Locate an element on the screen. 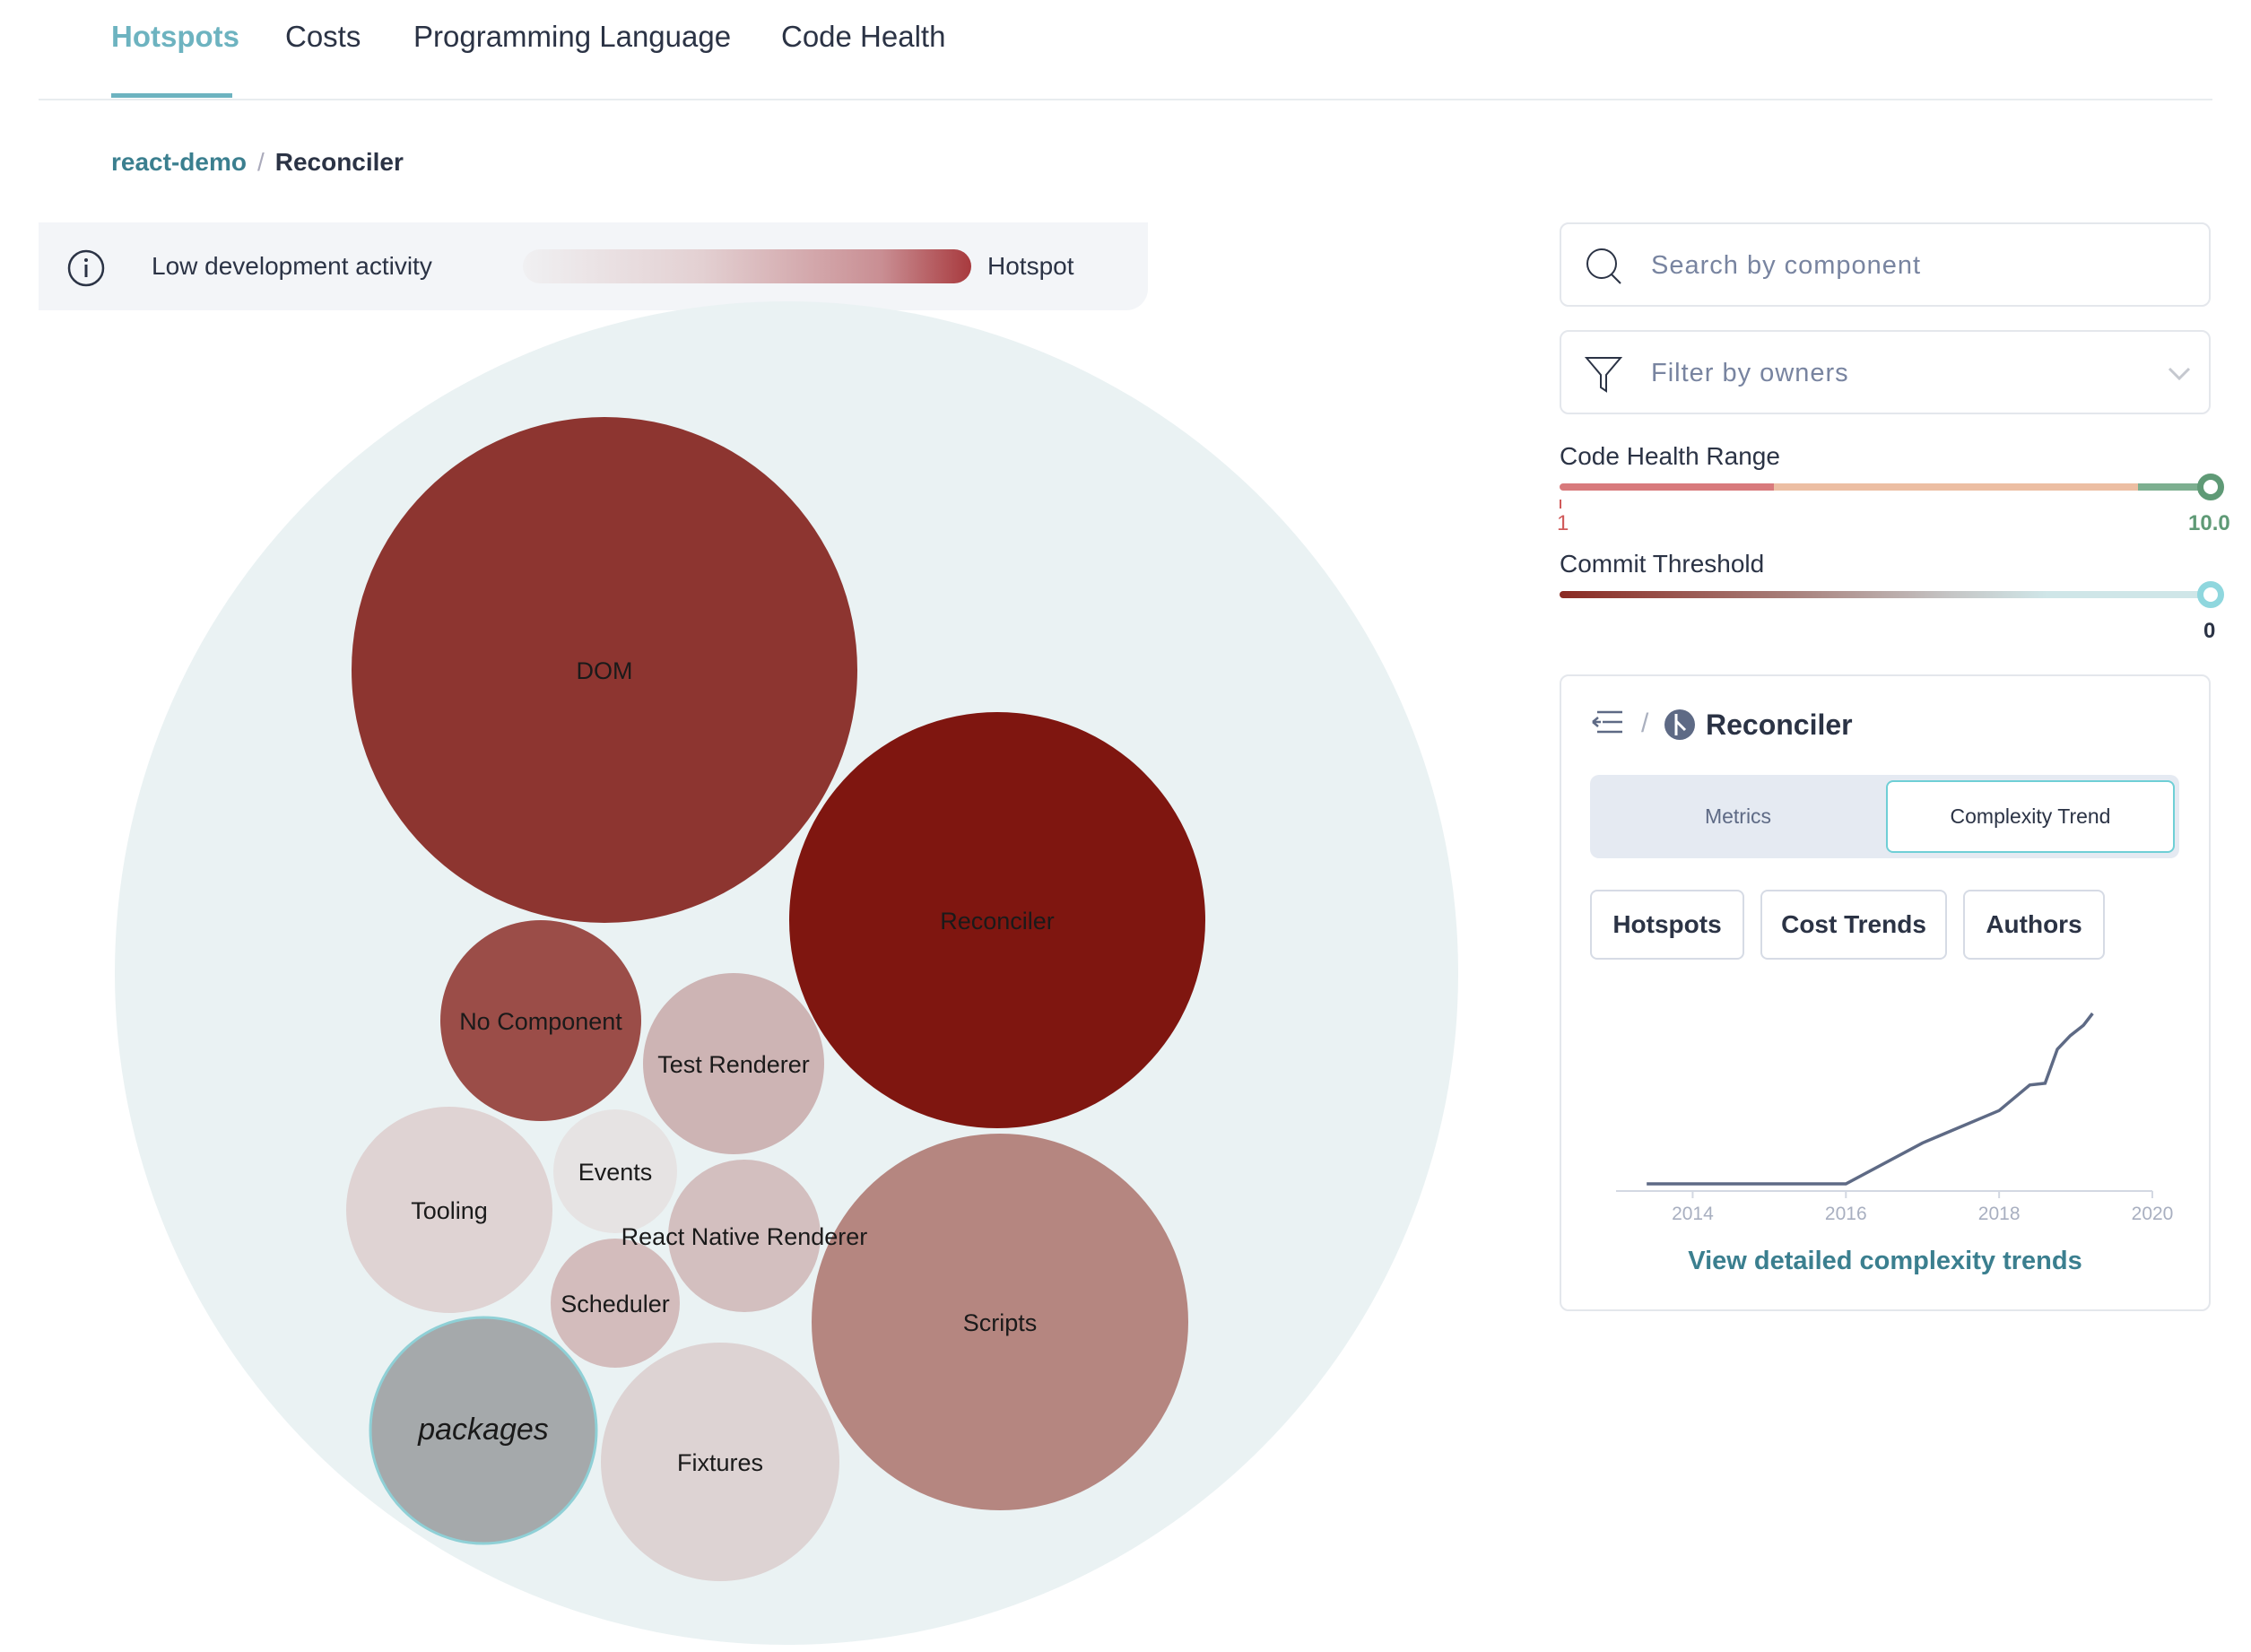  collapse-menu-icon is located at coordinates (1608, 722).